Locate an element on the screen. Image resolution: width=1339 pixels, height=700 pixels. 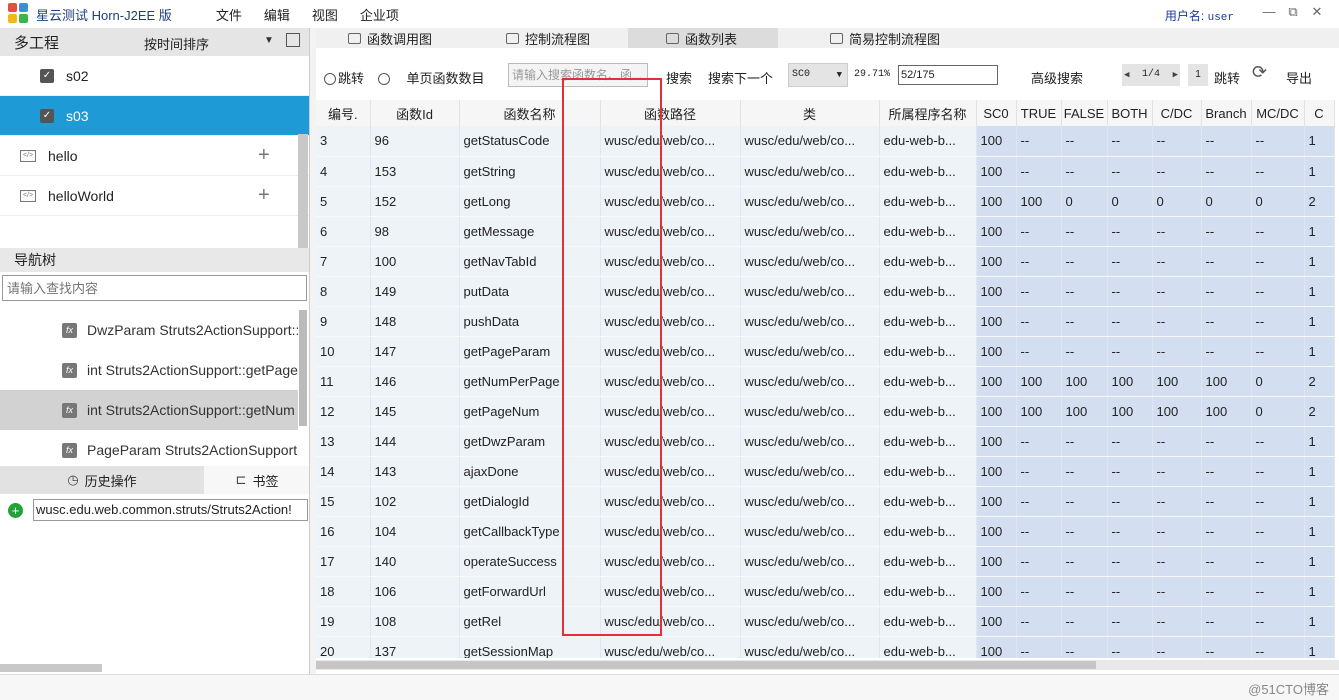
tab-simple-control-flow: 简易控制流程图 is located at coordinates (885, 38).